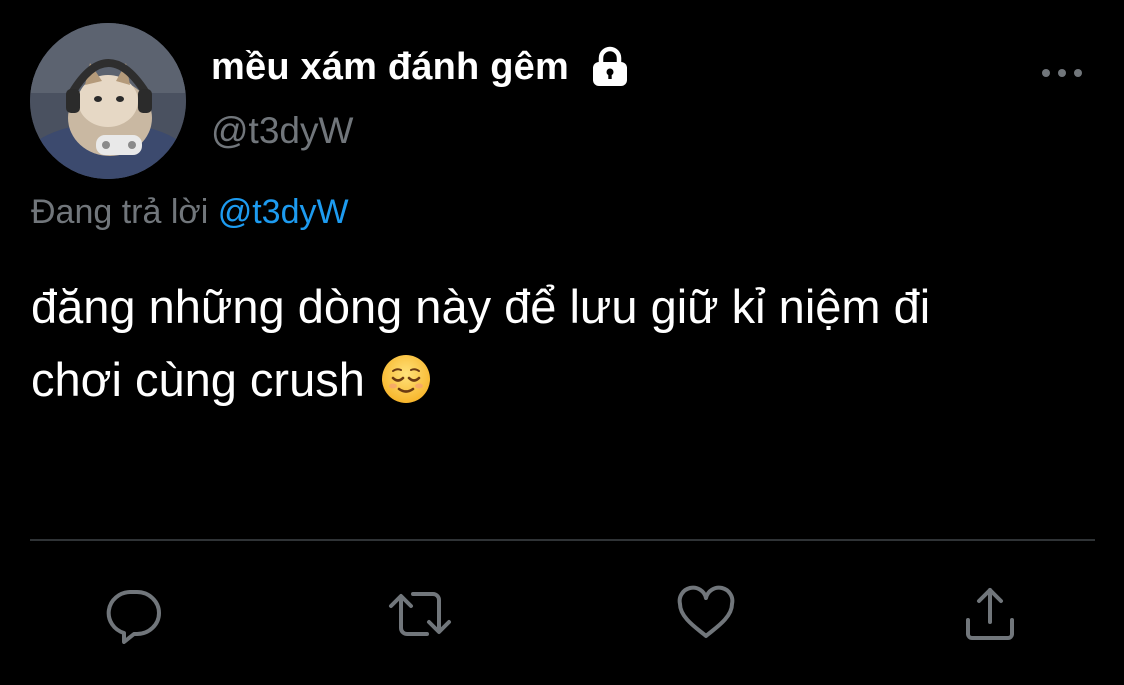 The height and width of the screenshot is (685, 1124). What do you see at coordinates (390, 67) in the screenshot?
I see `display-name: mều xám đánh gêm` at bounding box center [390, 67].